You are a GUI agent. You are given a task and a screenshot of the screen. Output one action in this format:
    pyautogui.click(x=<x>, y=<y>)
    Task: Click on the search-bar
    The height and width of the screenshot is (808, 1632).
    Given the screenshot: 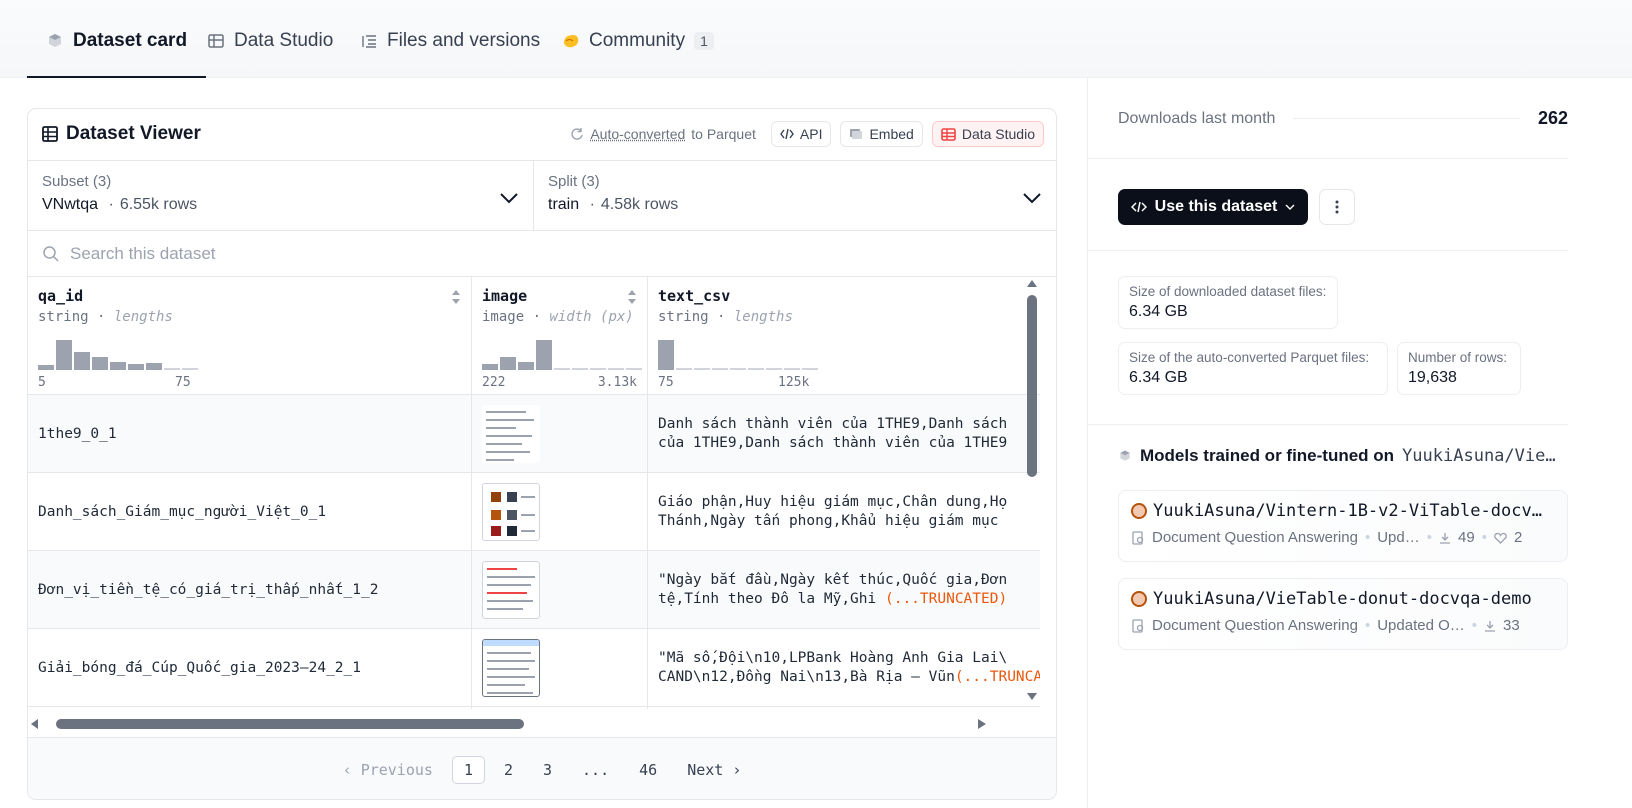 What is the action you would take?
    pyautogui.click(x=542, y=254)
    